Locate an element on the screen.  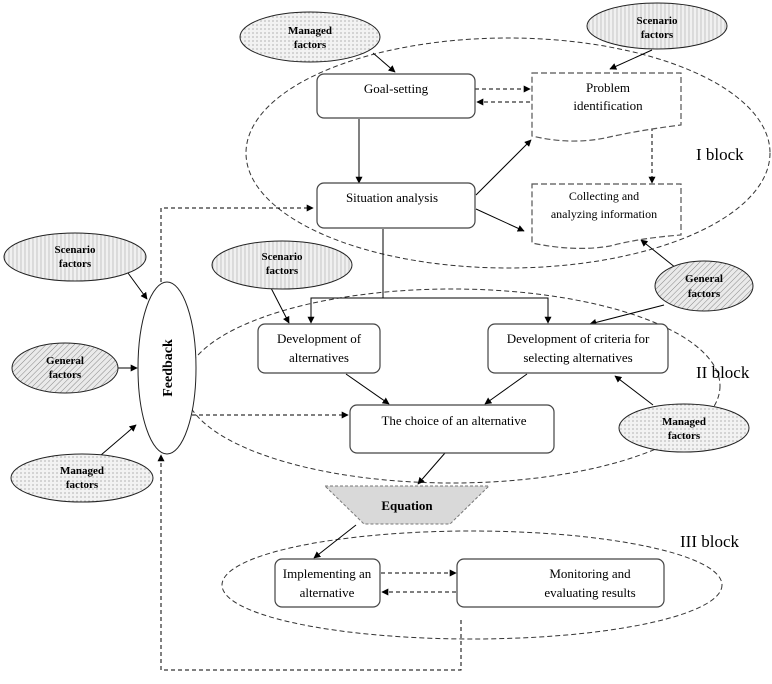
block-3-label: III block is located at coordinates (710, 541).